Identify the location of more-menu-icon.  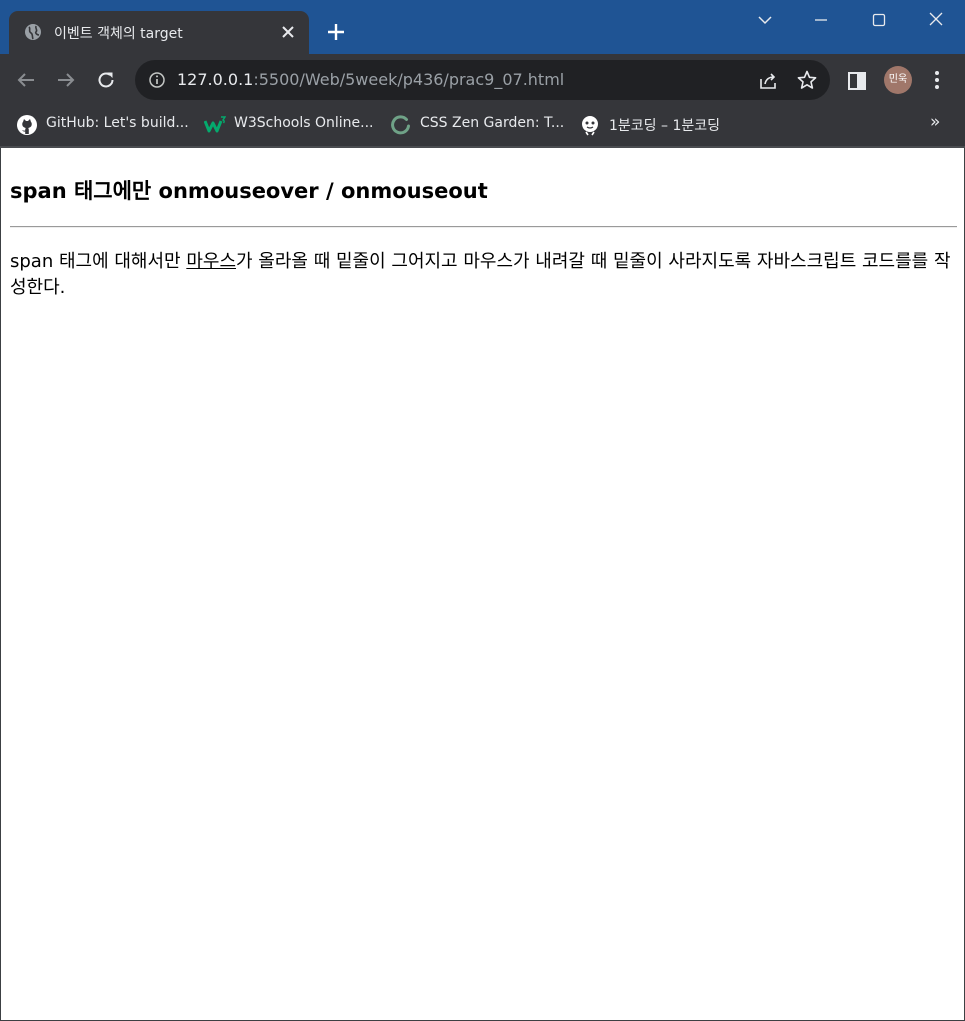
(937, 80).